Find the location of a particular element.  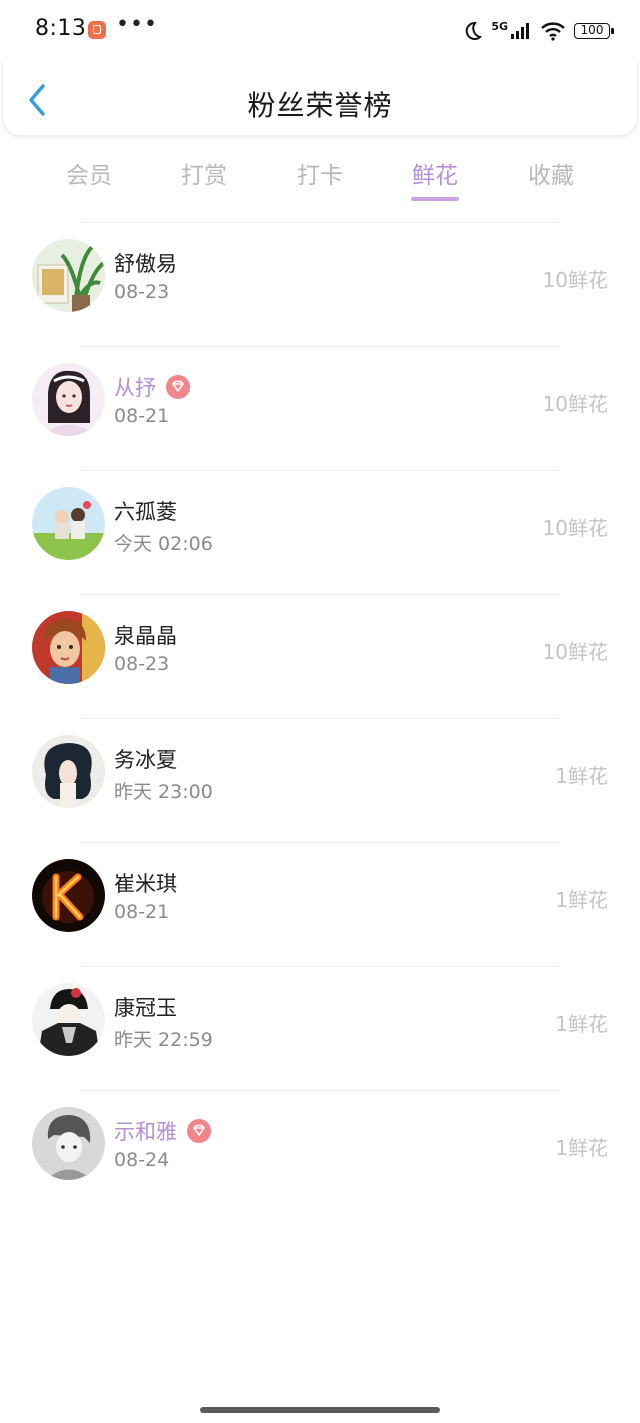

list-item: 康冠玉 昨天 22:59 1鲜花 is located at coordinates (320, 1028).